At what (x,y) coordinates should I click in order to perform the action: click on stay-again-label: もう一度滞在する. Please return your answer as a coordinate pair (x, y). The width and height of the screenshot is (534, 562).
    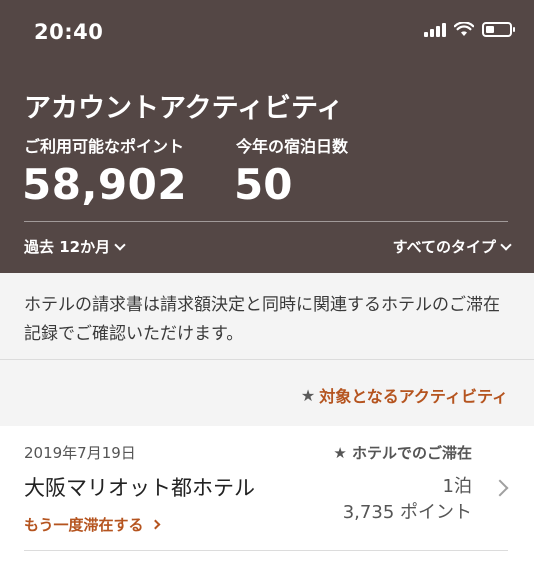
    Looking at the image, I should click on (84, 525).